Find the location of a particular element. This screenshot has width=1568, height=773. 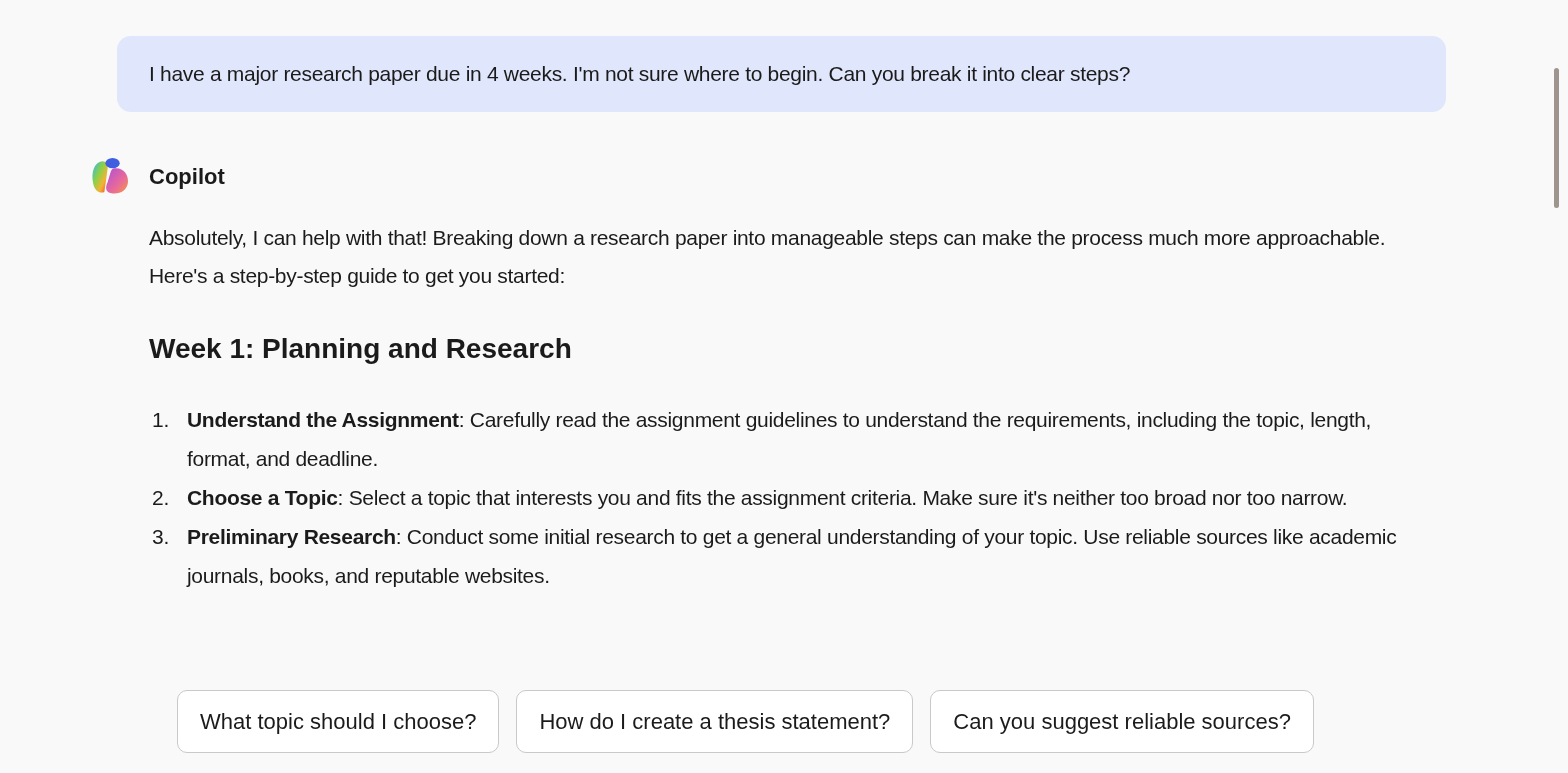

scrollbar-thumb is located at coordinates (1556, 138).